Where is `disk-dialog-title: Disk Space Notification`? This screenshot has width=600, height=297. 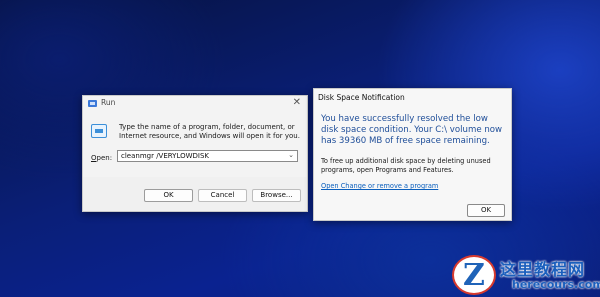
disk-dialog-title: Disk Space Notification is located at coordinates (361, 97).